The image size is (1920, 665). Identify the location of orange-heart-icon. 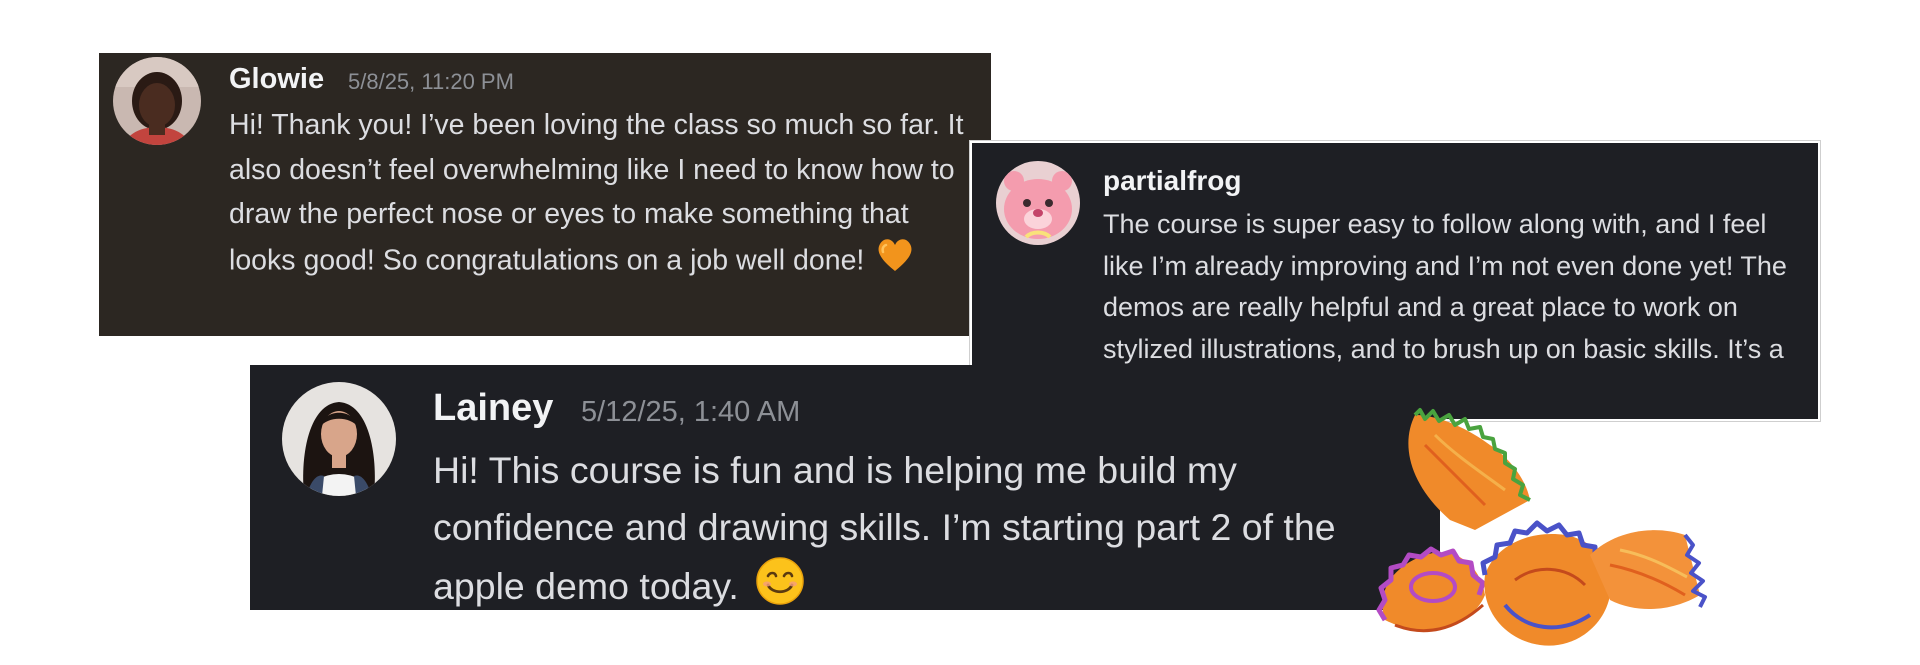
(893, 262).